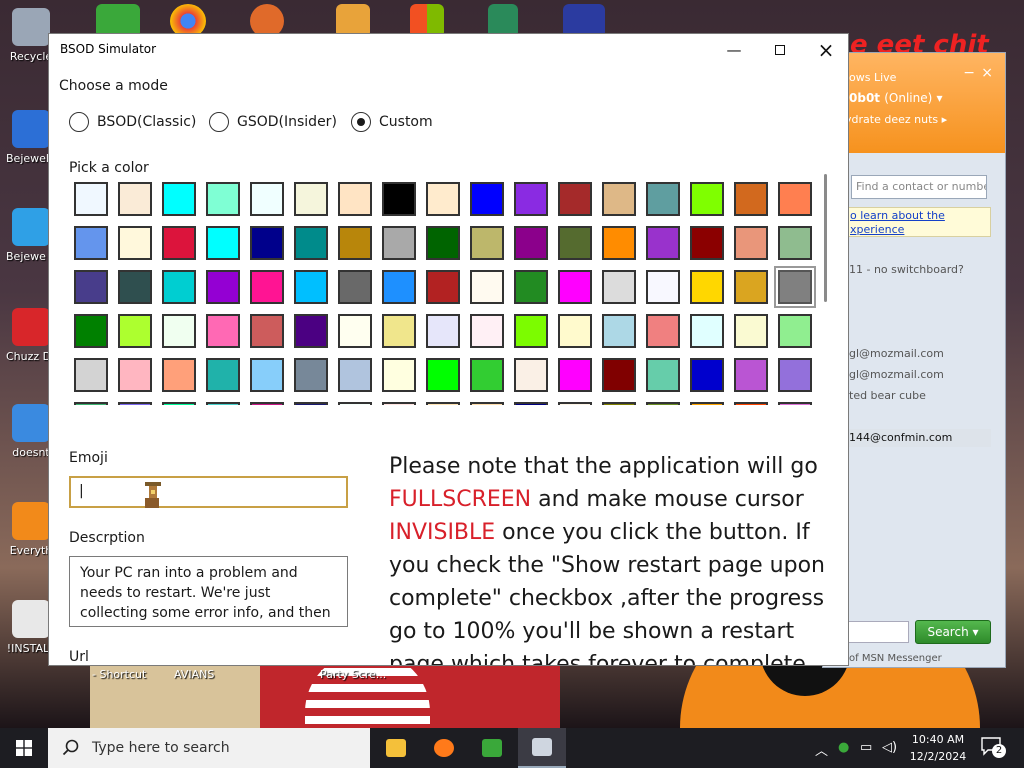 The image size is (1024, 768). What do you see at coordinates (900, 437) in the screenshot?
I see `contact-list-item: 144@confmin.com` at bounding box center [900, 437].